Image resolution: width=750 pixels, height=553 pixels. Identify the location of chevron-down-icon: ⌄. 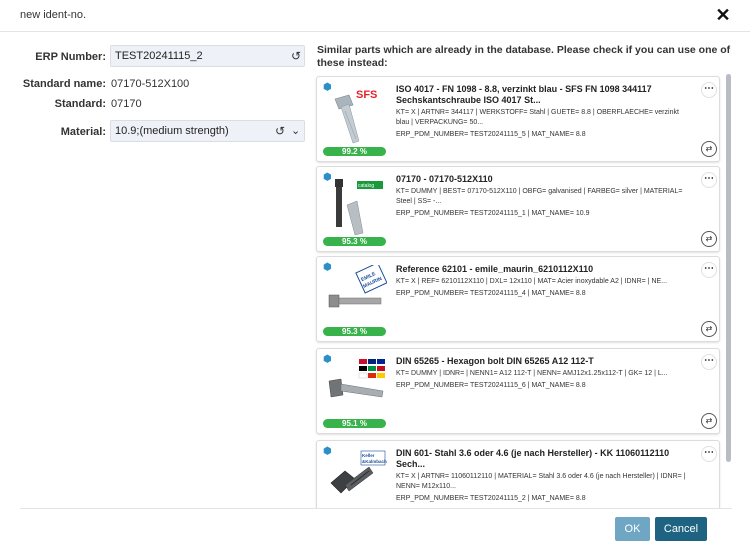
(295, 131).